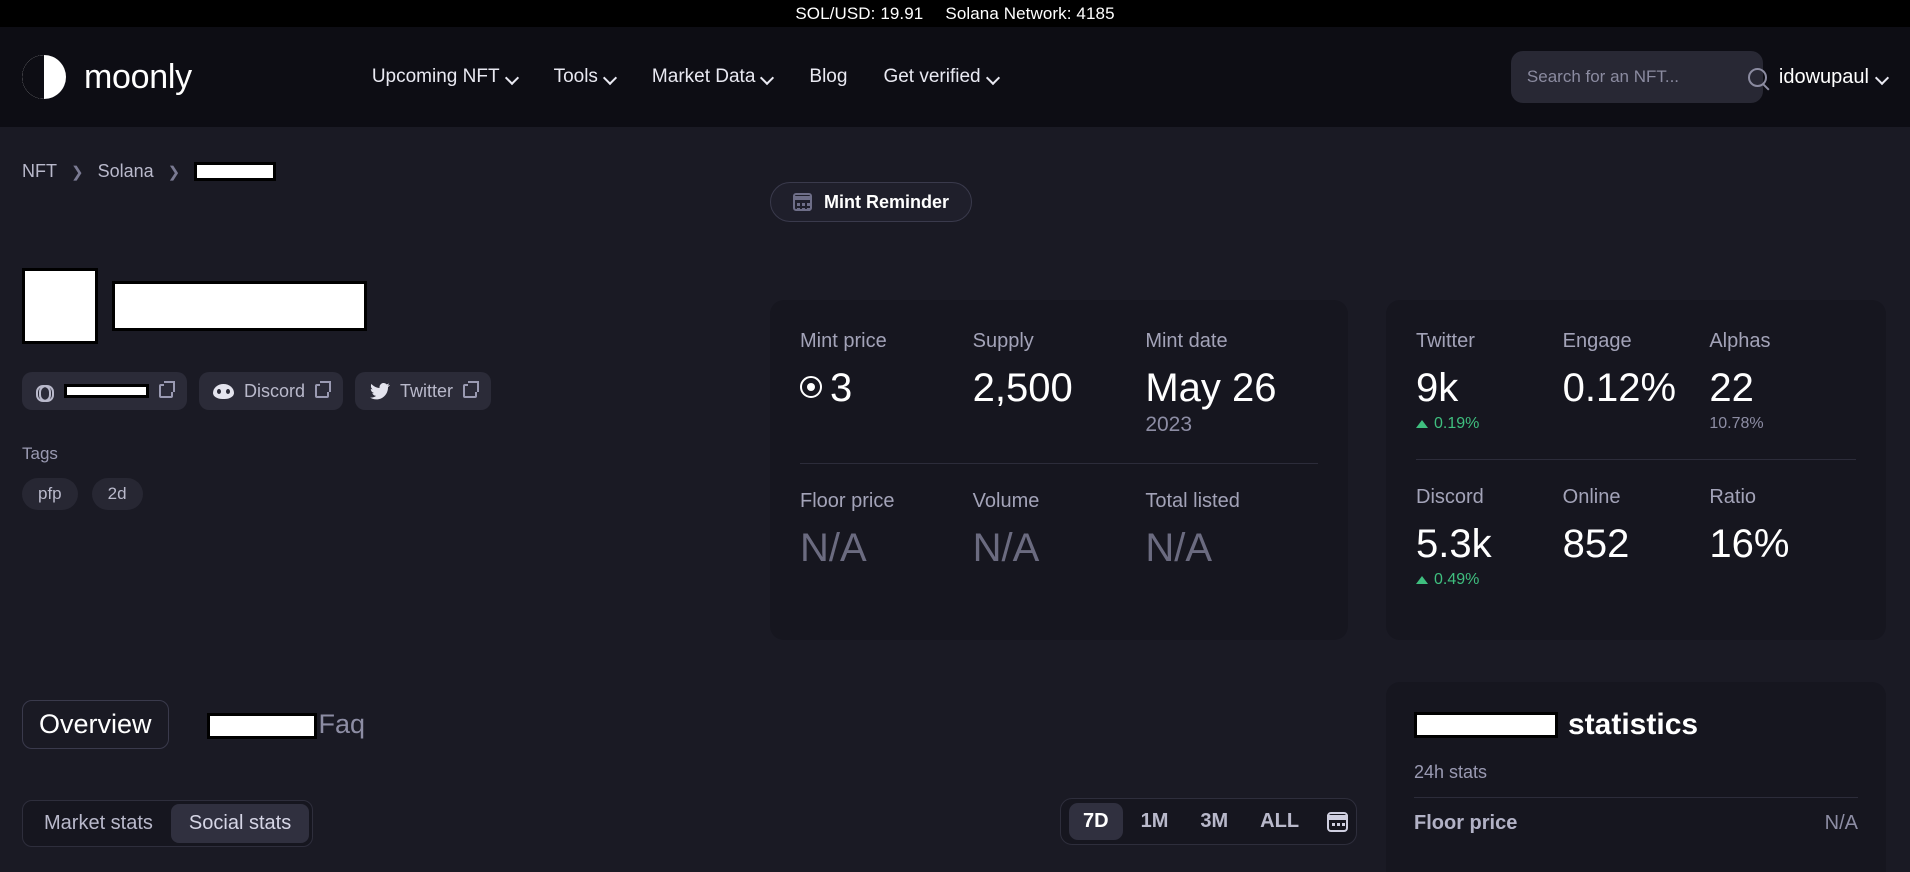 This screenshot has height=872, width=1910. I want to click on breadcrumb-item-nft: NFT, so click(39, 171).